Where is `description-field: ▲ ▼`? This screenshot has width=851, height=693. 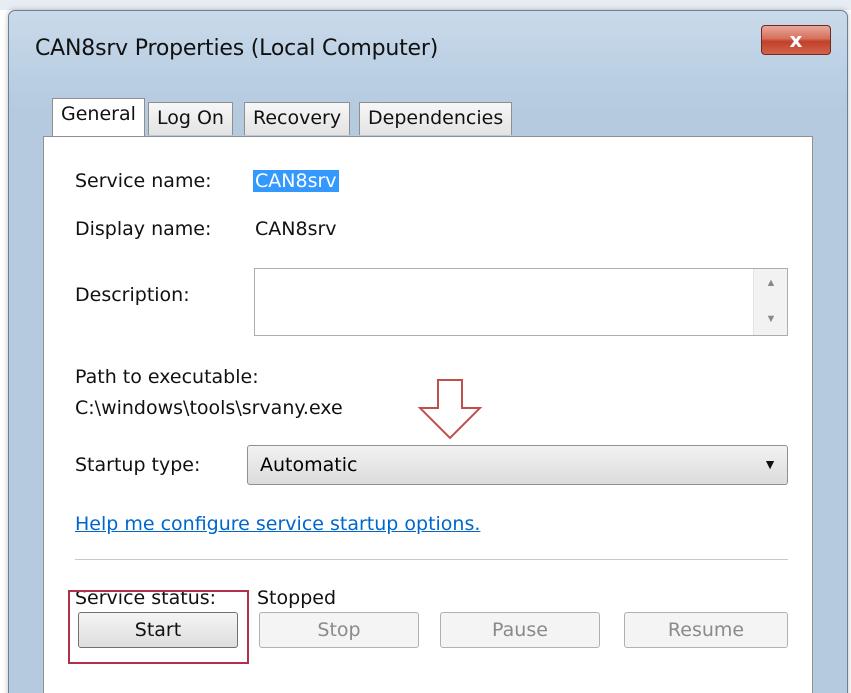 description-field: ▲ ▼ is located at coordinates (521, 302).